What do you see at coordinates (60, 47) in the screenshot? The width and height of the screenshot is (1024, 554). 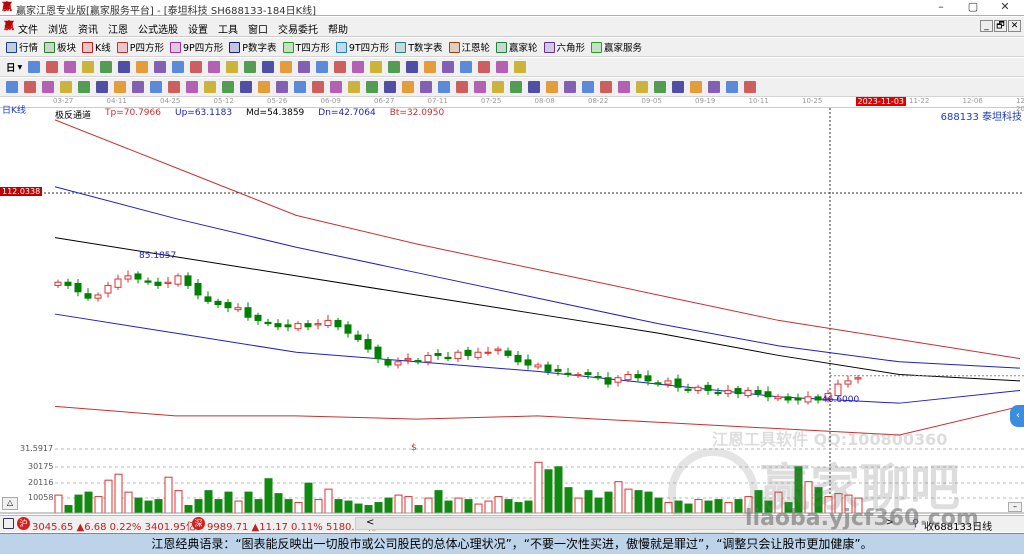 I see `toolbar-button-sector: 板块` at bounding box center [60, 47].